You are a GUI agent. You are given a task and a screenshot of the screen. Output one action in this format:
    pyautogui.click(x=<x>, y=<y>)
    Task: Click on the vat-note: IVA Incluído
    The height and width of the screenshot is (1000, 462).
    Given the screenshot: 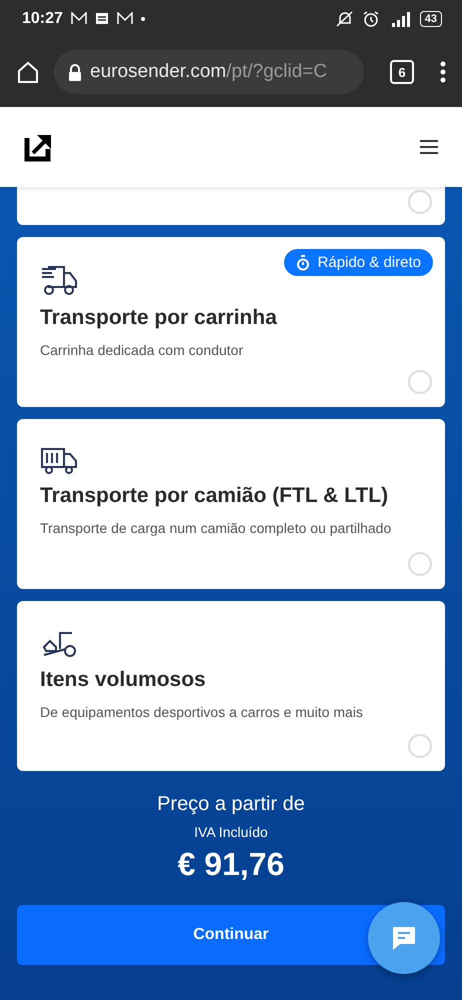 What is the action you would take?
    pyautogui.click(x=231, y=832)
    